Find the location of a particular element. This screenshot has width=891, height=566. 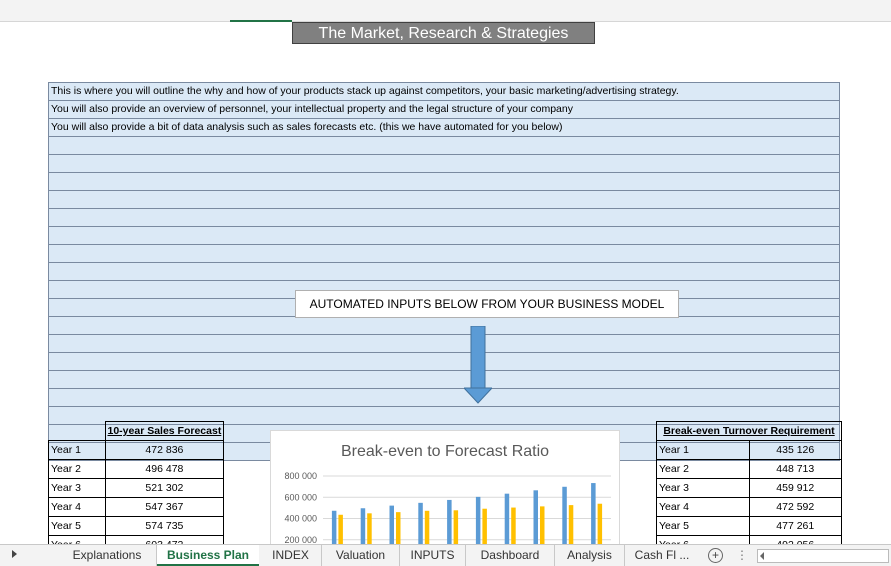

table-row: Year 5 477 261 is located at coordinates (749, 526).